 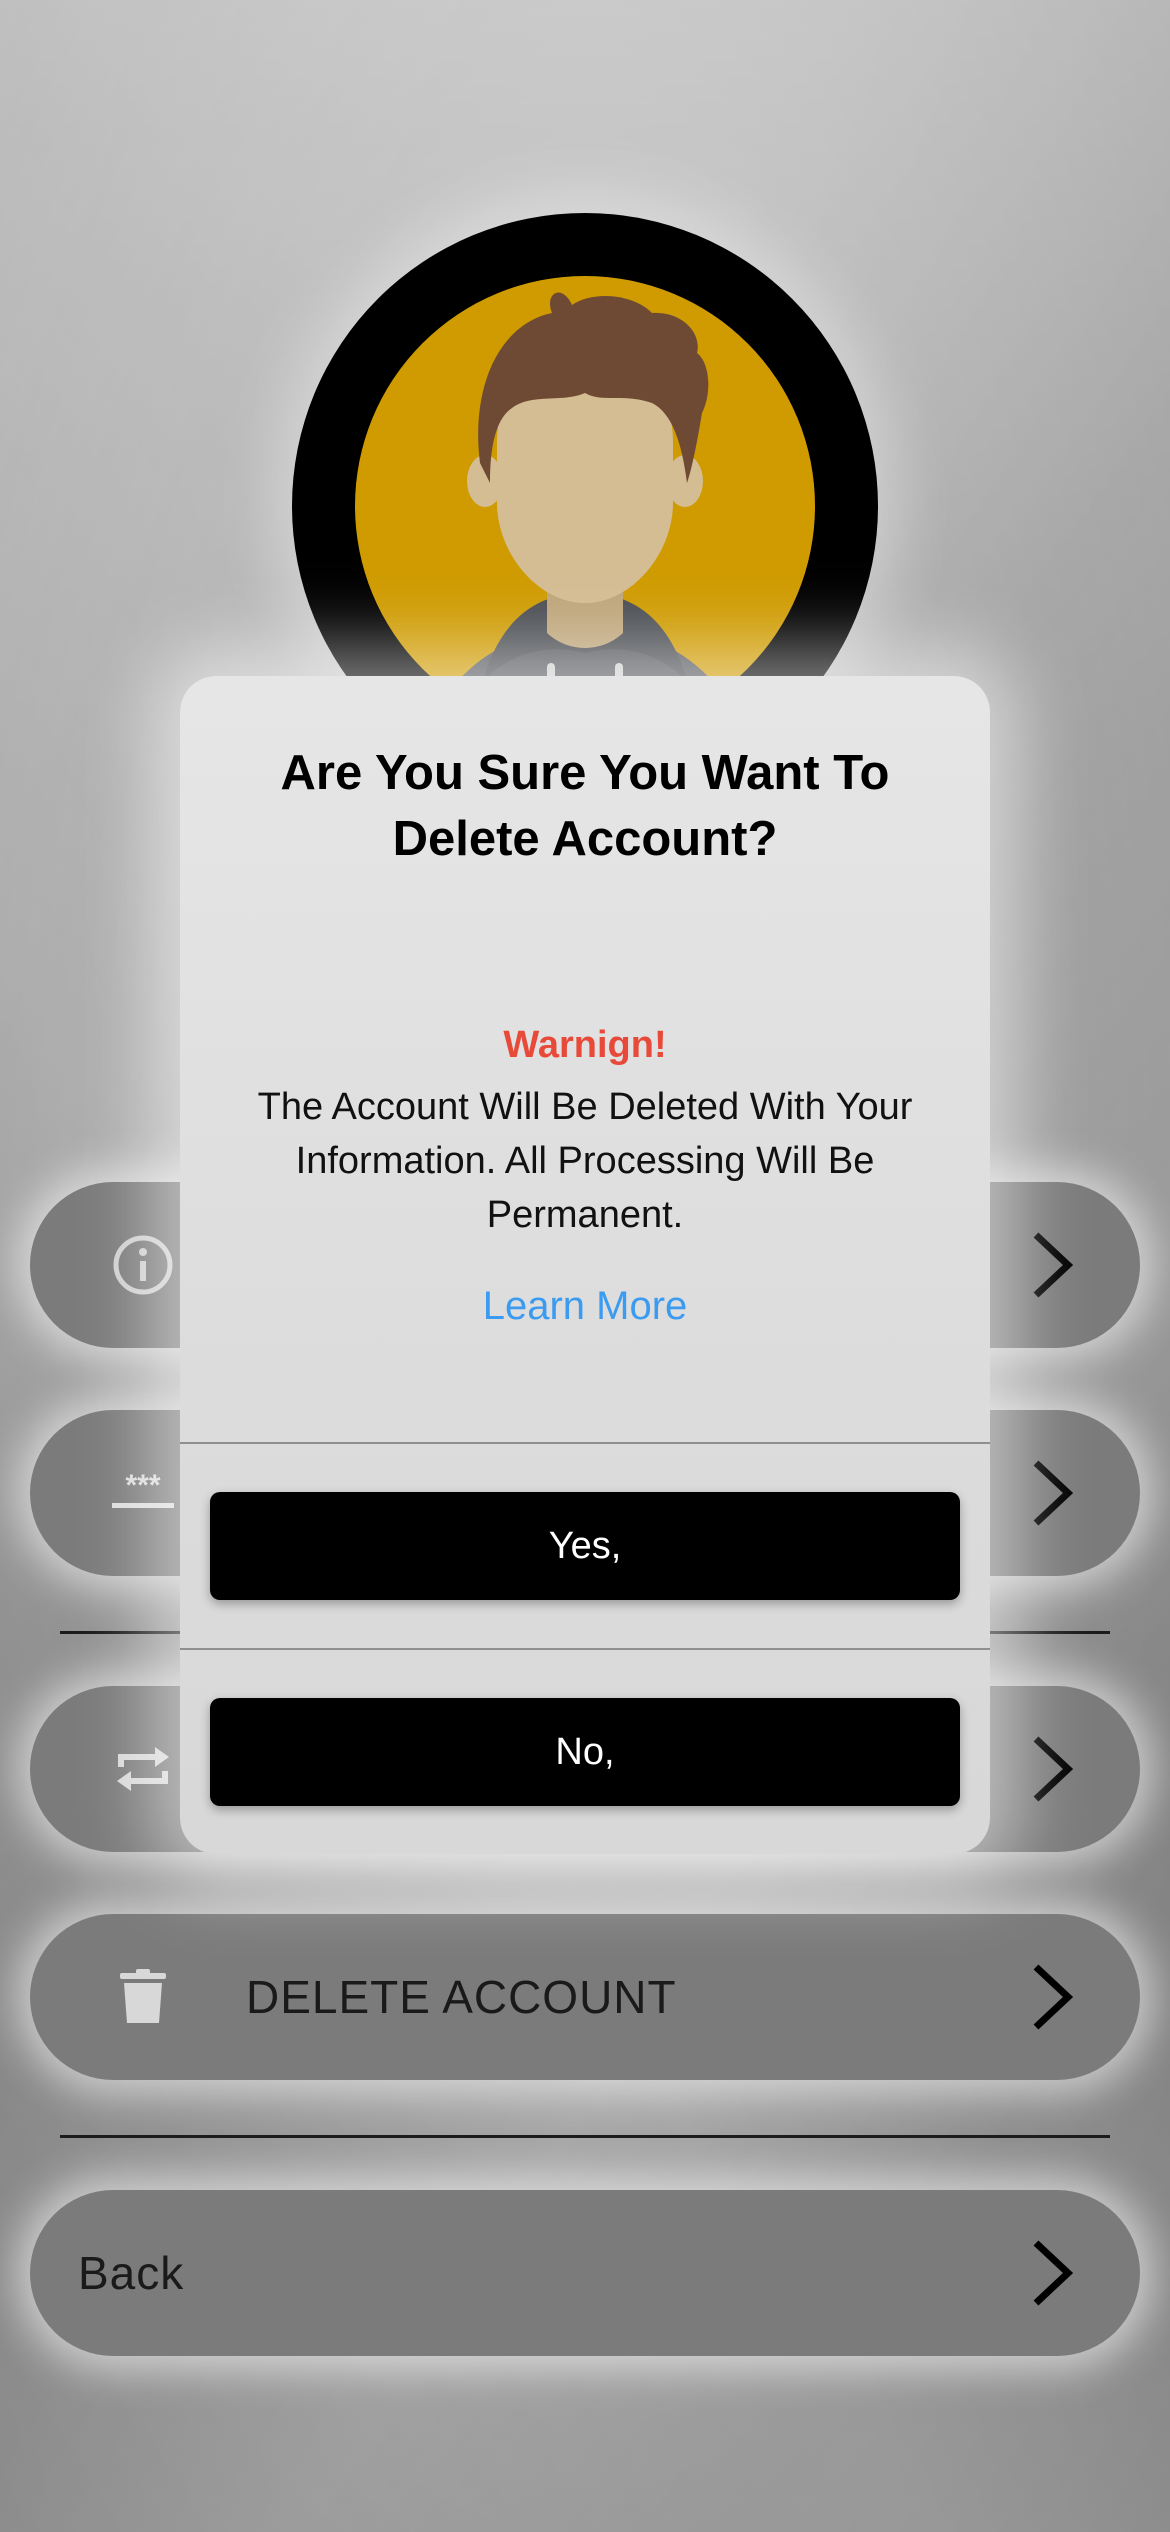 What do you see at coordinates (585, 1752) in the screenshot?
I see `no-button: No,` at bounding box center [585, 1752].